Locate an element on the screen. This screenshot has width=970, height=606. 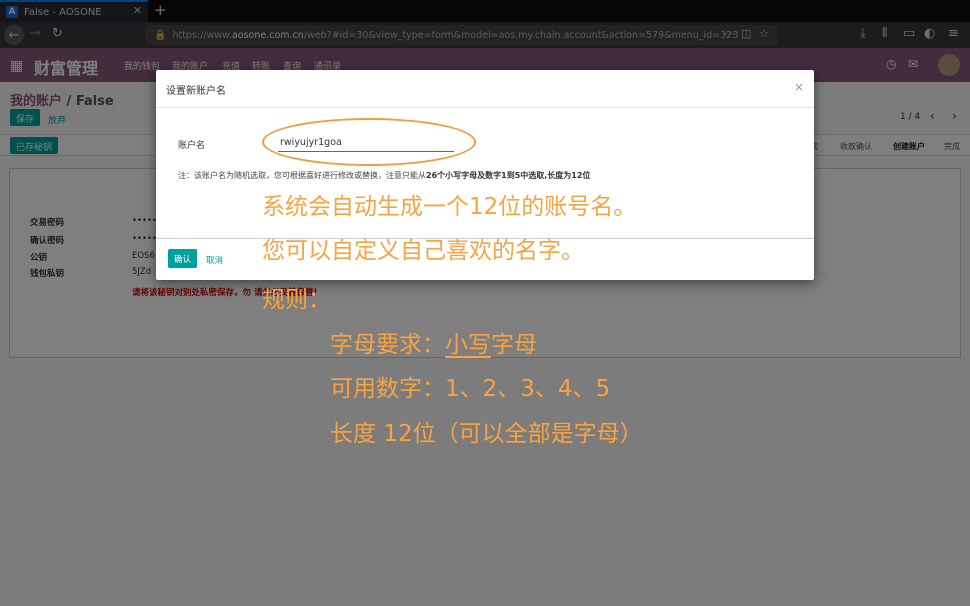
dialog-title: 设置新账户名 is located at coordinates (196, 91).